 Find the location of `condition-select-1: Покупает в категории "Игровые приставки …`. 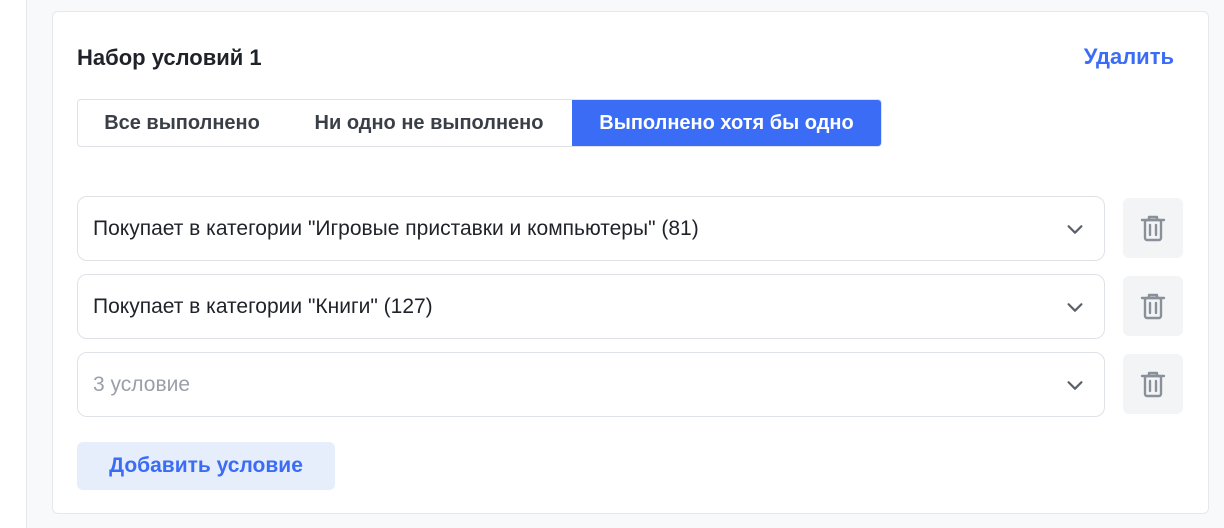

condition-select-1: Покупает в категории "Игровые приставки … is located at coordinates (591, 228).